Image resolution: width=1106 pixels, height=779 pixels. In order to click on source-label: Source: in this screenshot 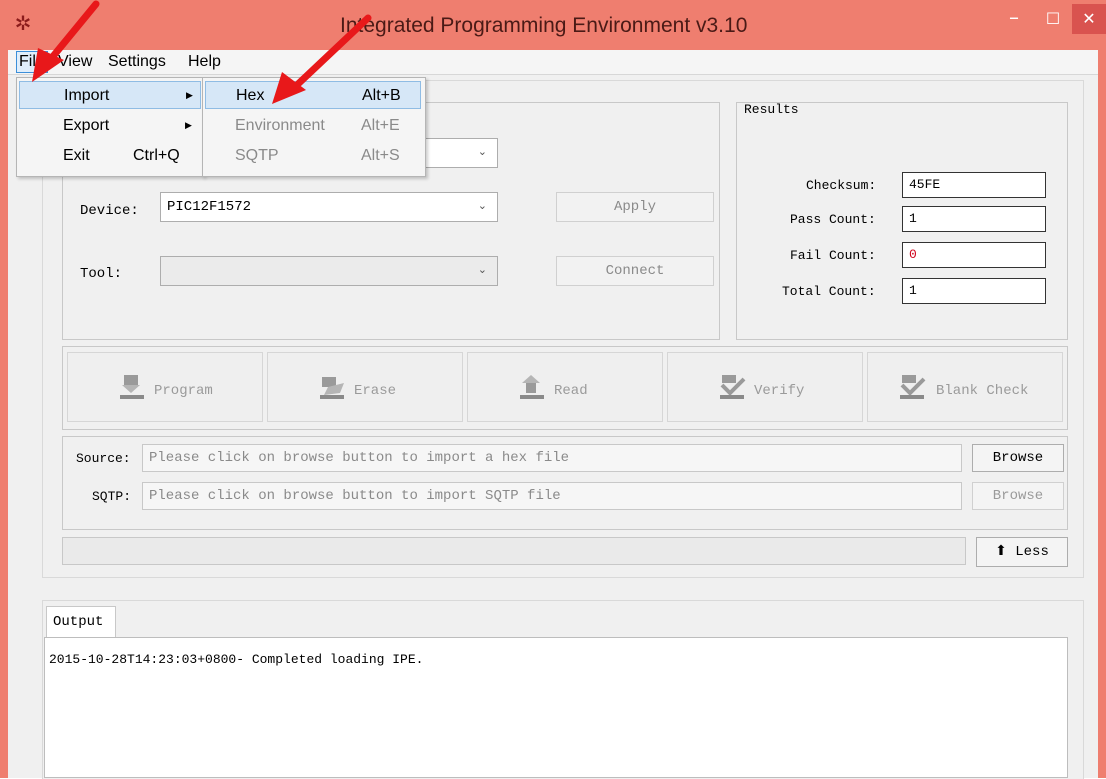, I will do `click(103, 458)`.